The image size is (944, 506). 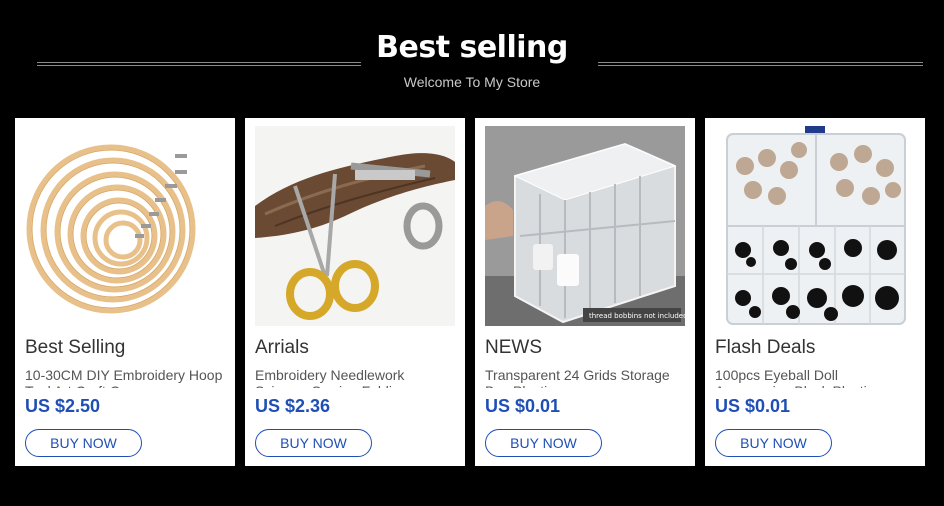 What do you see at coordinates (63, 406) in the screenshot?
I see `product-price: US $2.50` at bounding box center [63, 406].